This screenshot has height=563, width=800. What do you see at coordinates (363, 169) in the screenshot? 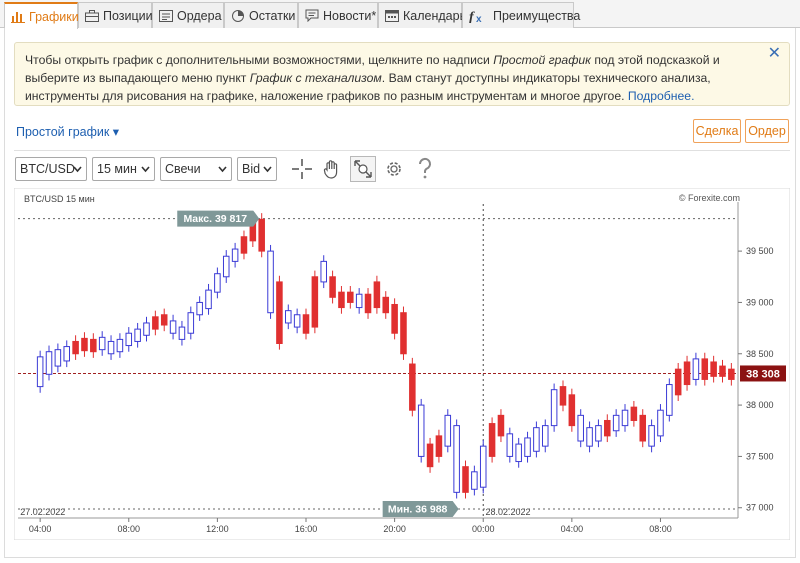
I see `zoom-tool` at bounding box center [363, 169].